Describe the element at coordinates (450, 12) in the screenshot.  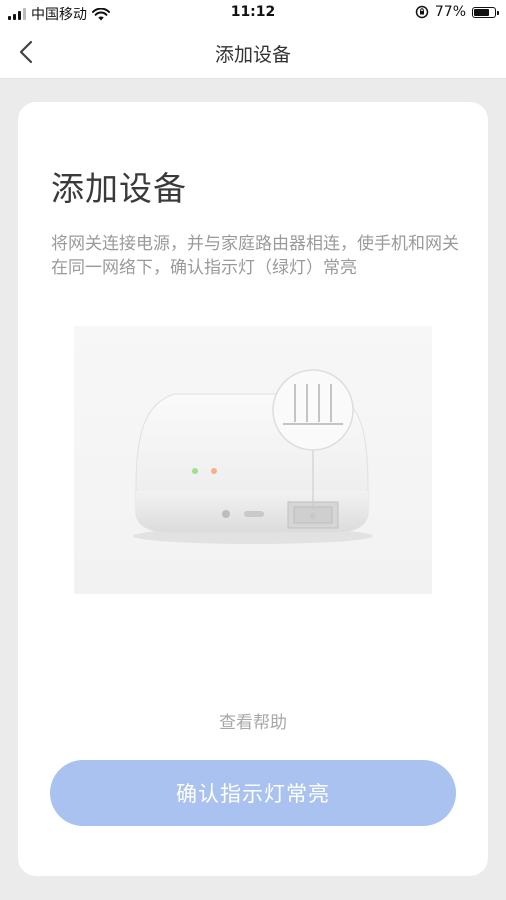
I see `battery-percent: 77%` at that location.